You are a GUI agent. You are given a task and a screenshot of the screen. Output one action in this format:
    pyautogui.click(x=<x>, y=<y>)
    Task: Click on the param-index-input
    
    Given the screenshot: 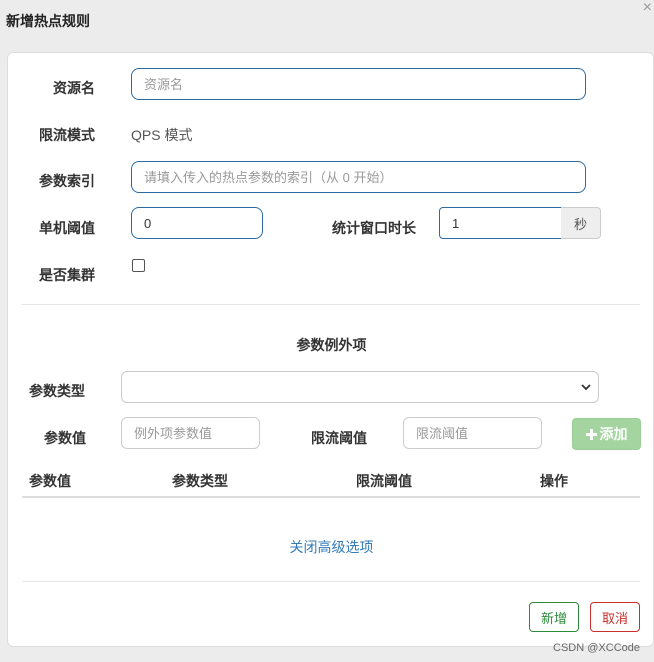 What is the action you would take?
    pyautogui.click(x=358, y=177)
    